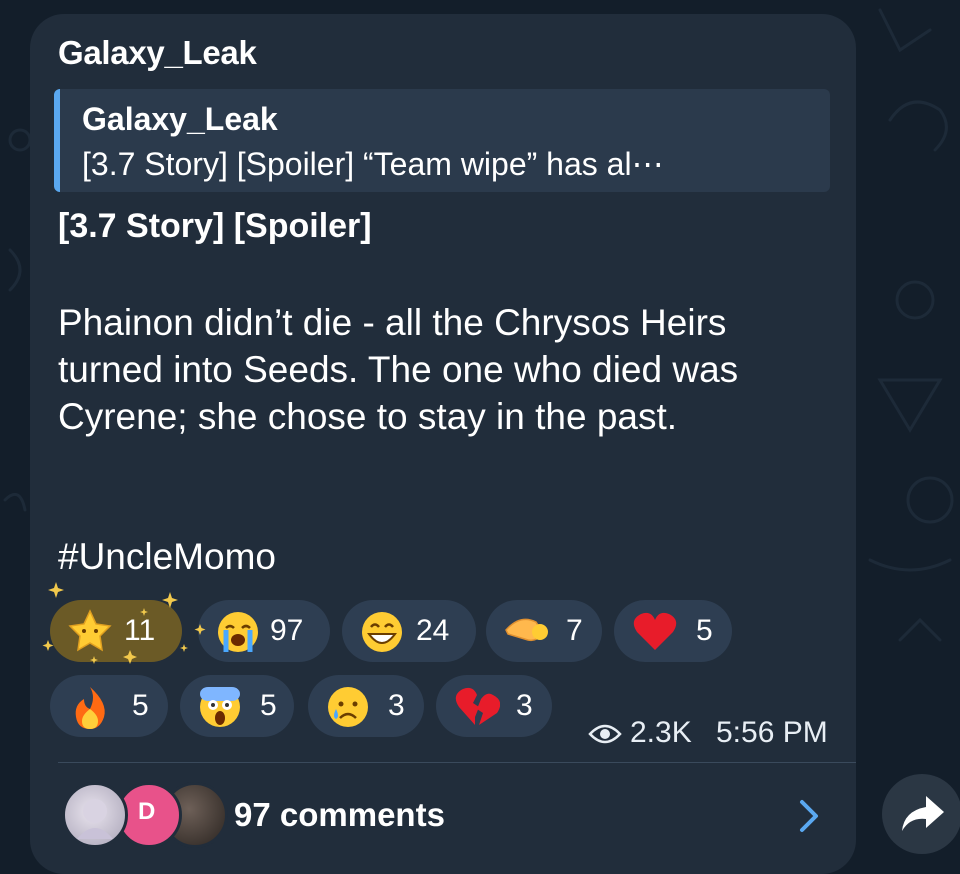 This screenshot has width=960, height=874. Describe the element at coordinates (457, 762) in the screenshot. I see `comments-divider` at that location.